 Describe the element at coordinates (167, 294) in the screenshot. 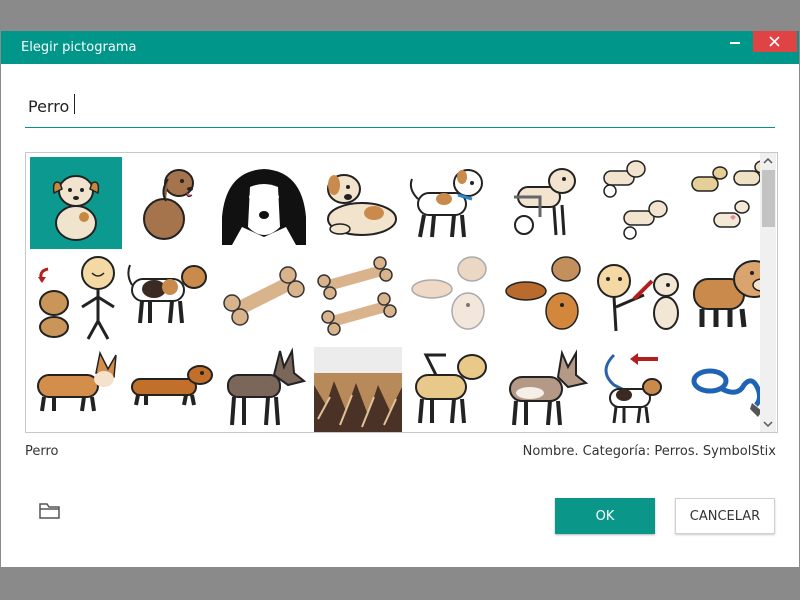

I see `beagle-icon` at that location.